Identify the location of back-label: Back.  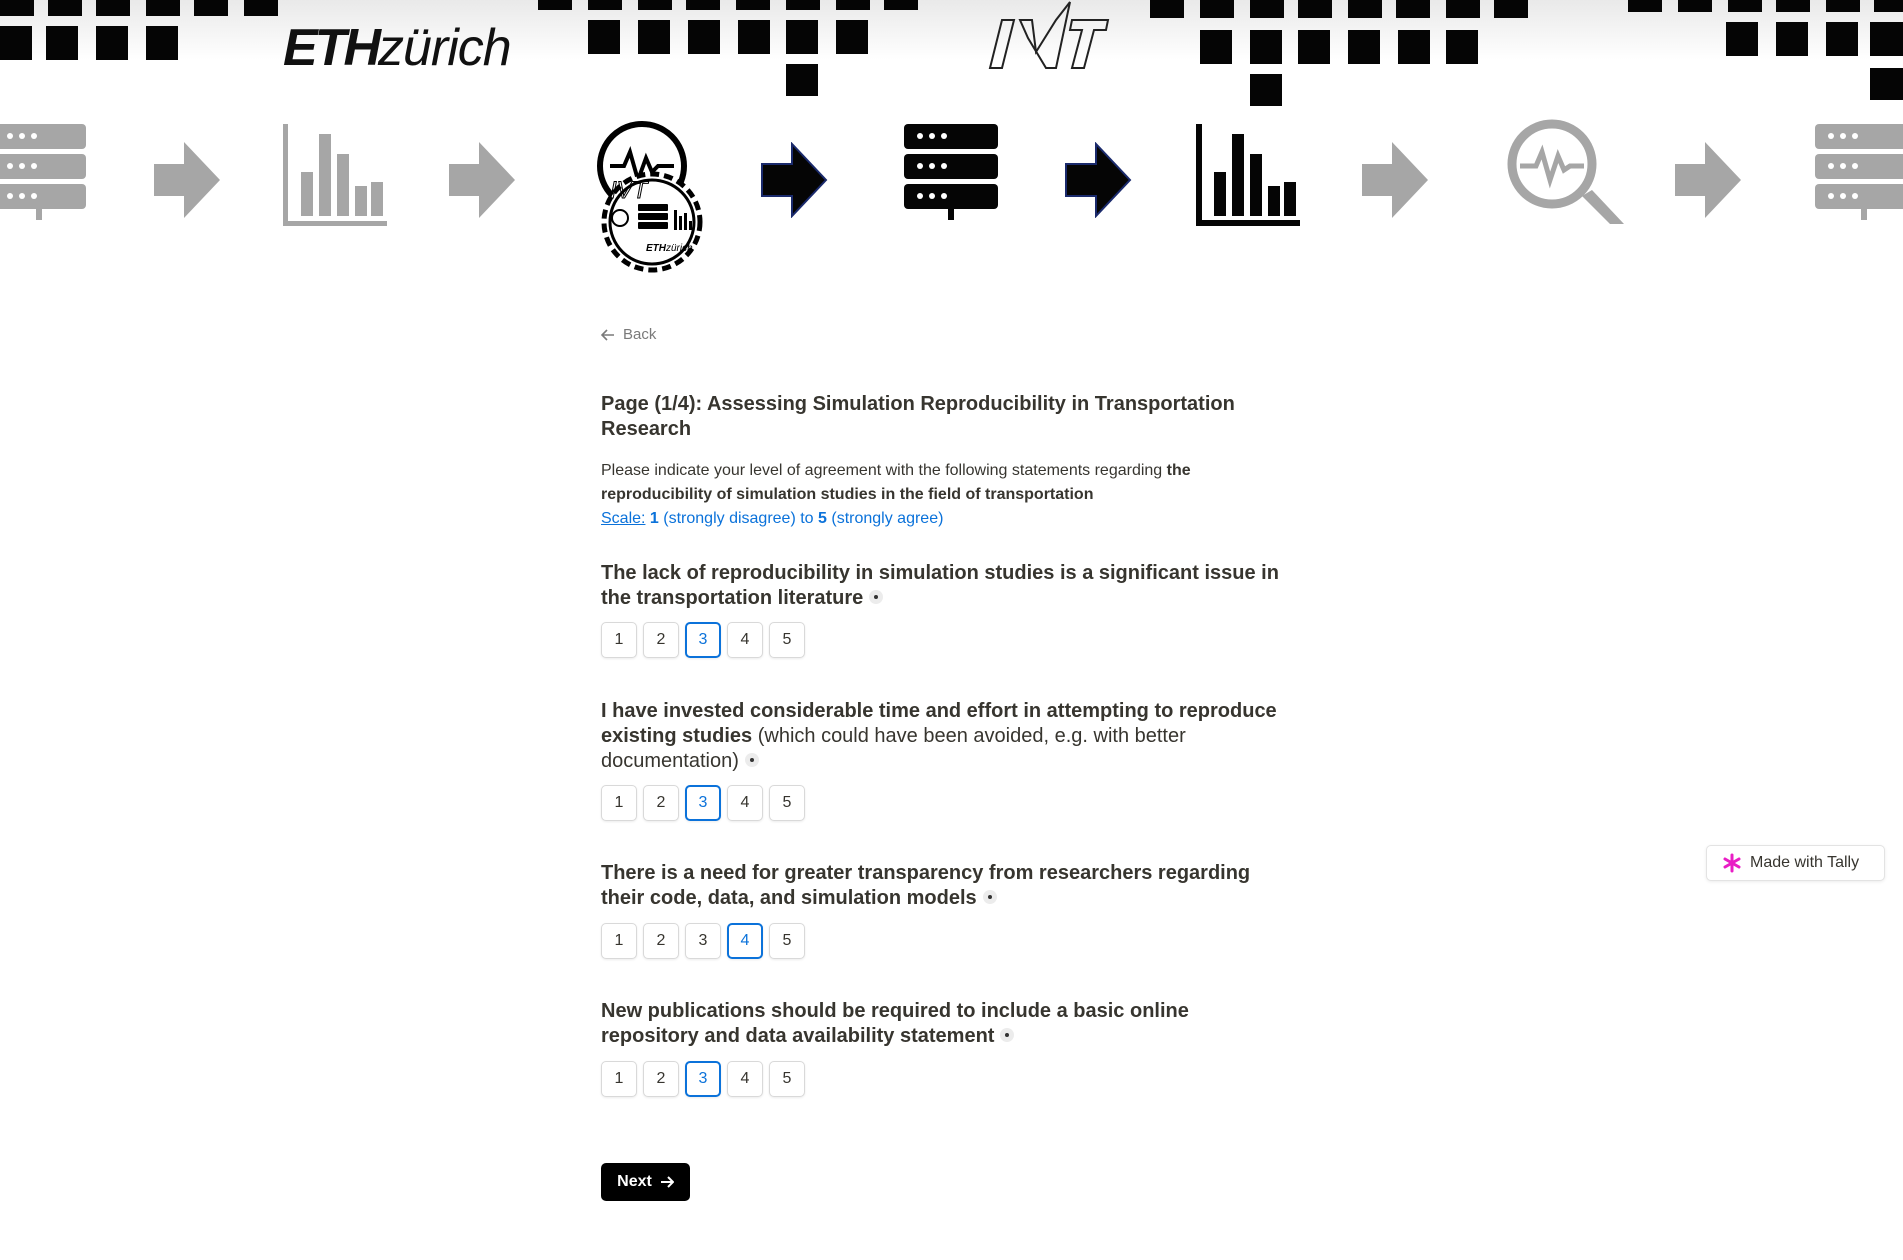
(640, 334).